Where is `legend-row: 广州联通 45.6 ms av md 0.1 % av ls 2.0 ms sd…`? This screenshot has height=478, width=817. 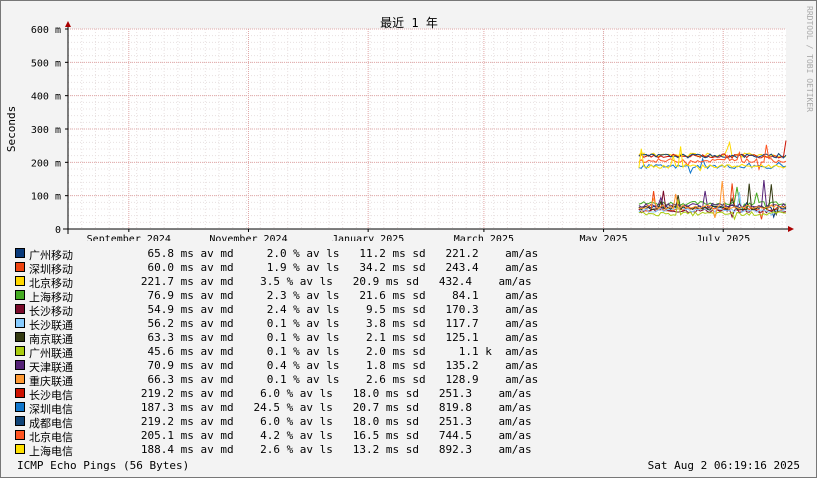 legend-row: 广州联通 45.6 ms av md 0.1 % av ls 2.0 ms sd… is located at coordinates (295, 352).